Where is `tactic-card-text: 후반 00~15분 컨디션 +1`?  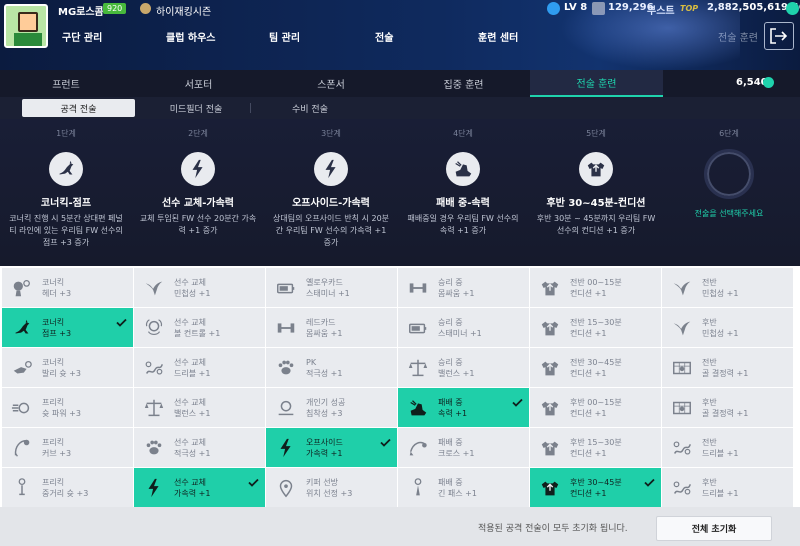
tactic-card-text: 후반 00~15분 컨디션 +1 is located at coordinates (596, 408).